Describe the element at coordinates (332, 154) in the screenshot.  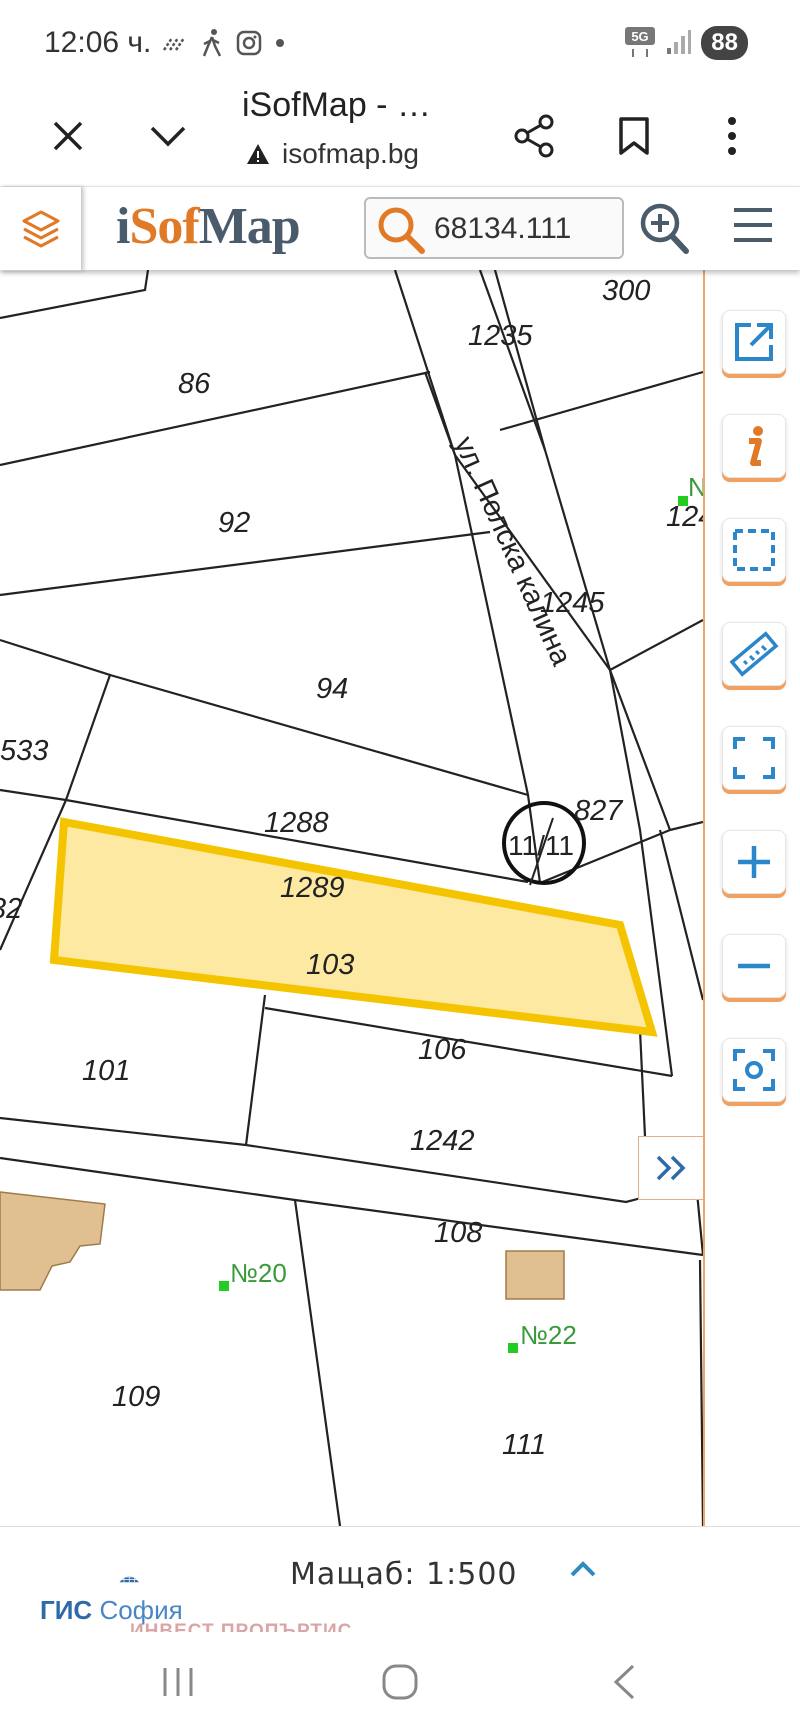
I see `browser-url-bar: isofmap.bg` at that location.